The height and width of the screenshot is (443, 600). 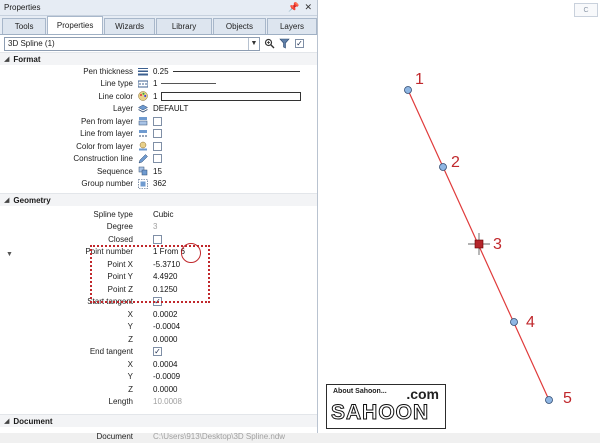 I want to click on pen-thickness-row: Pen thickness 0.25, so click(x=158, y=71).